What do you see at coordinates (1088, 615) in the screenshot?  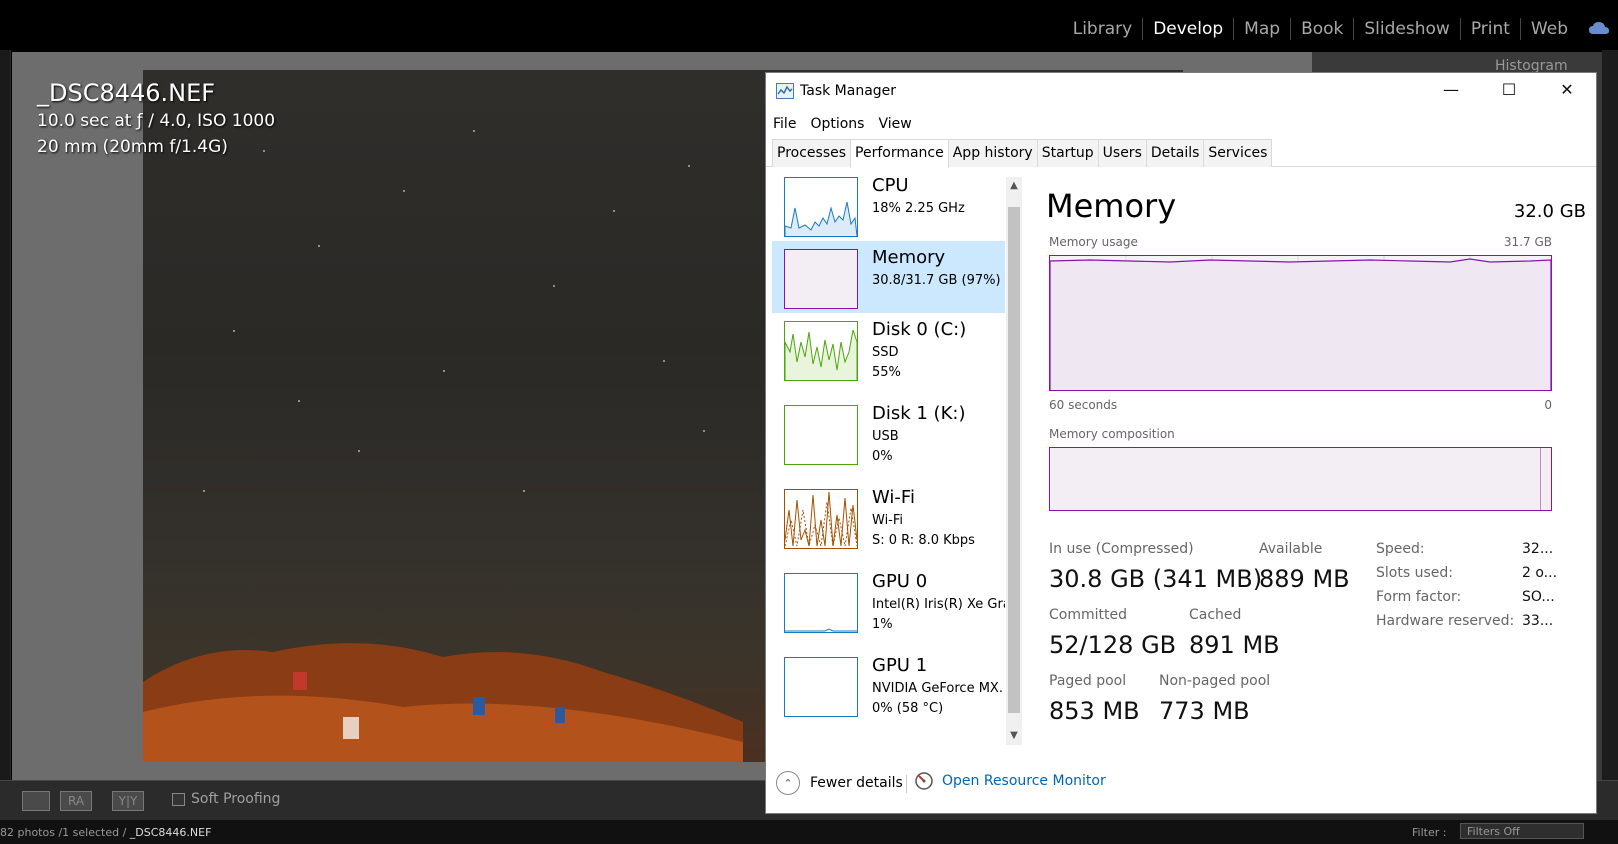 I see `committed-label: Committed` at bounding box center [1088, 615].